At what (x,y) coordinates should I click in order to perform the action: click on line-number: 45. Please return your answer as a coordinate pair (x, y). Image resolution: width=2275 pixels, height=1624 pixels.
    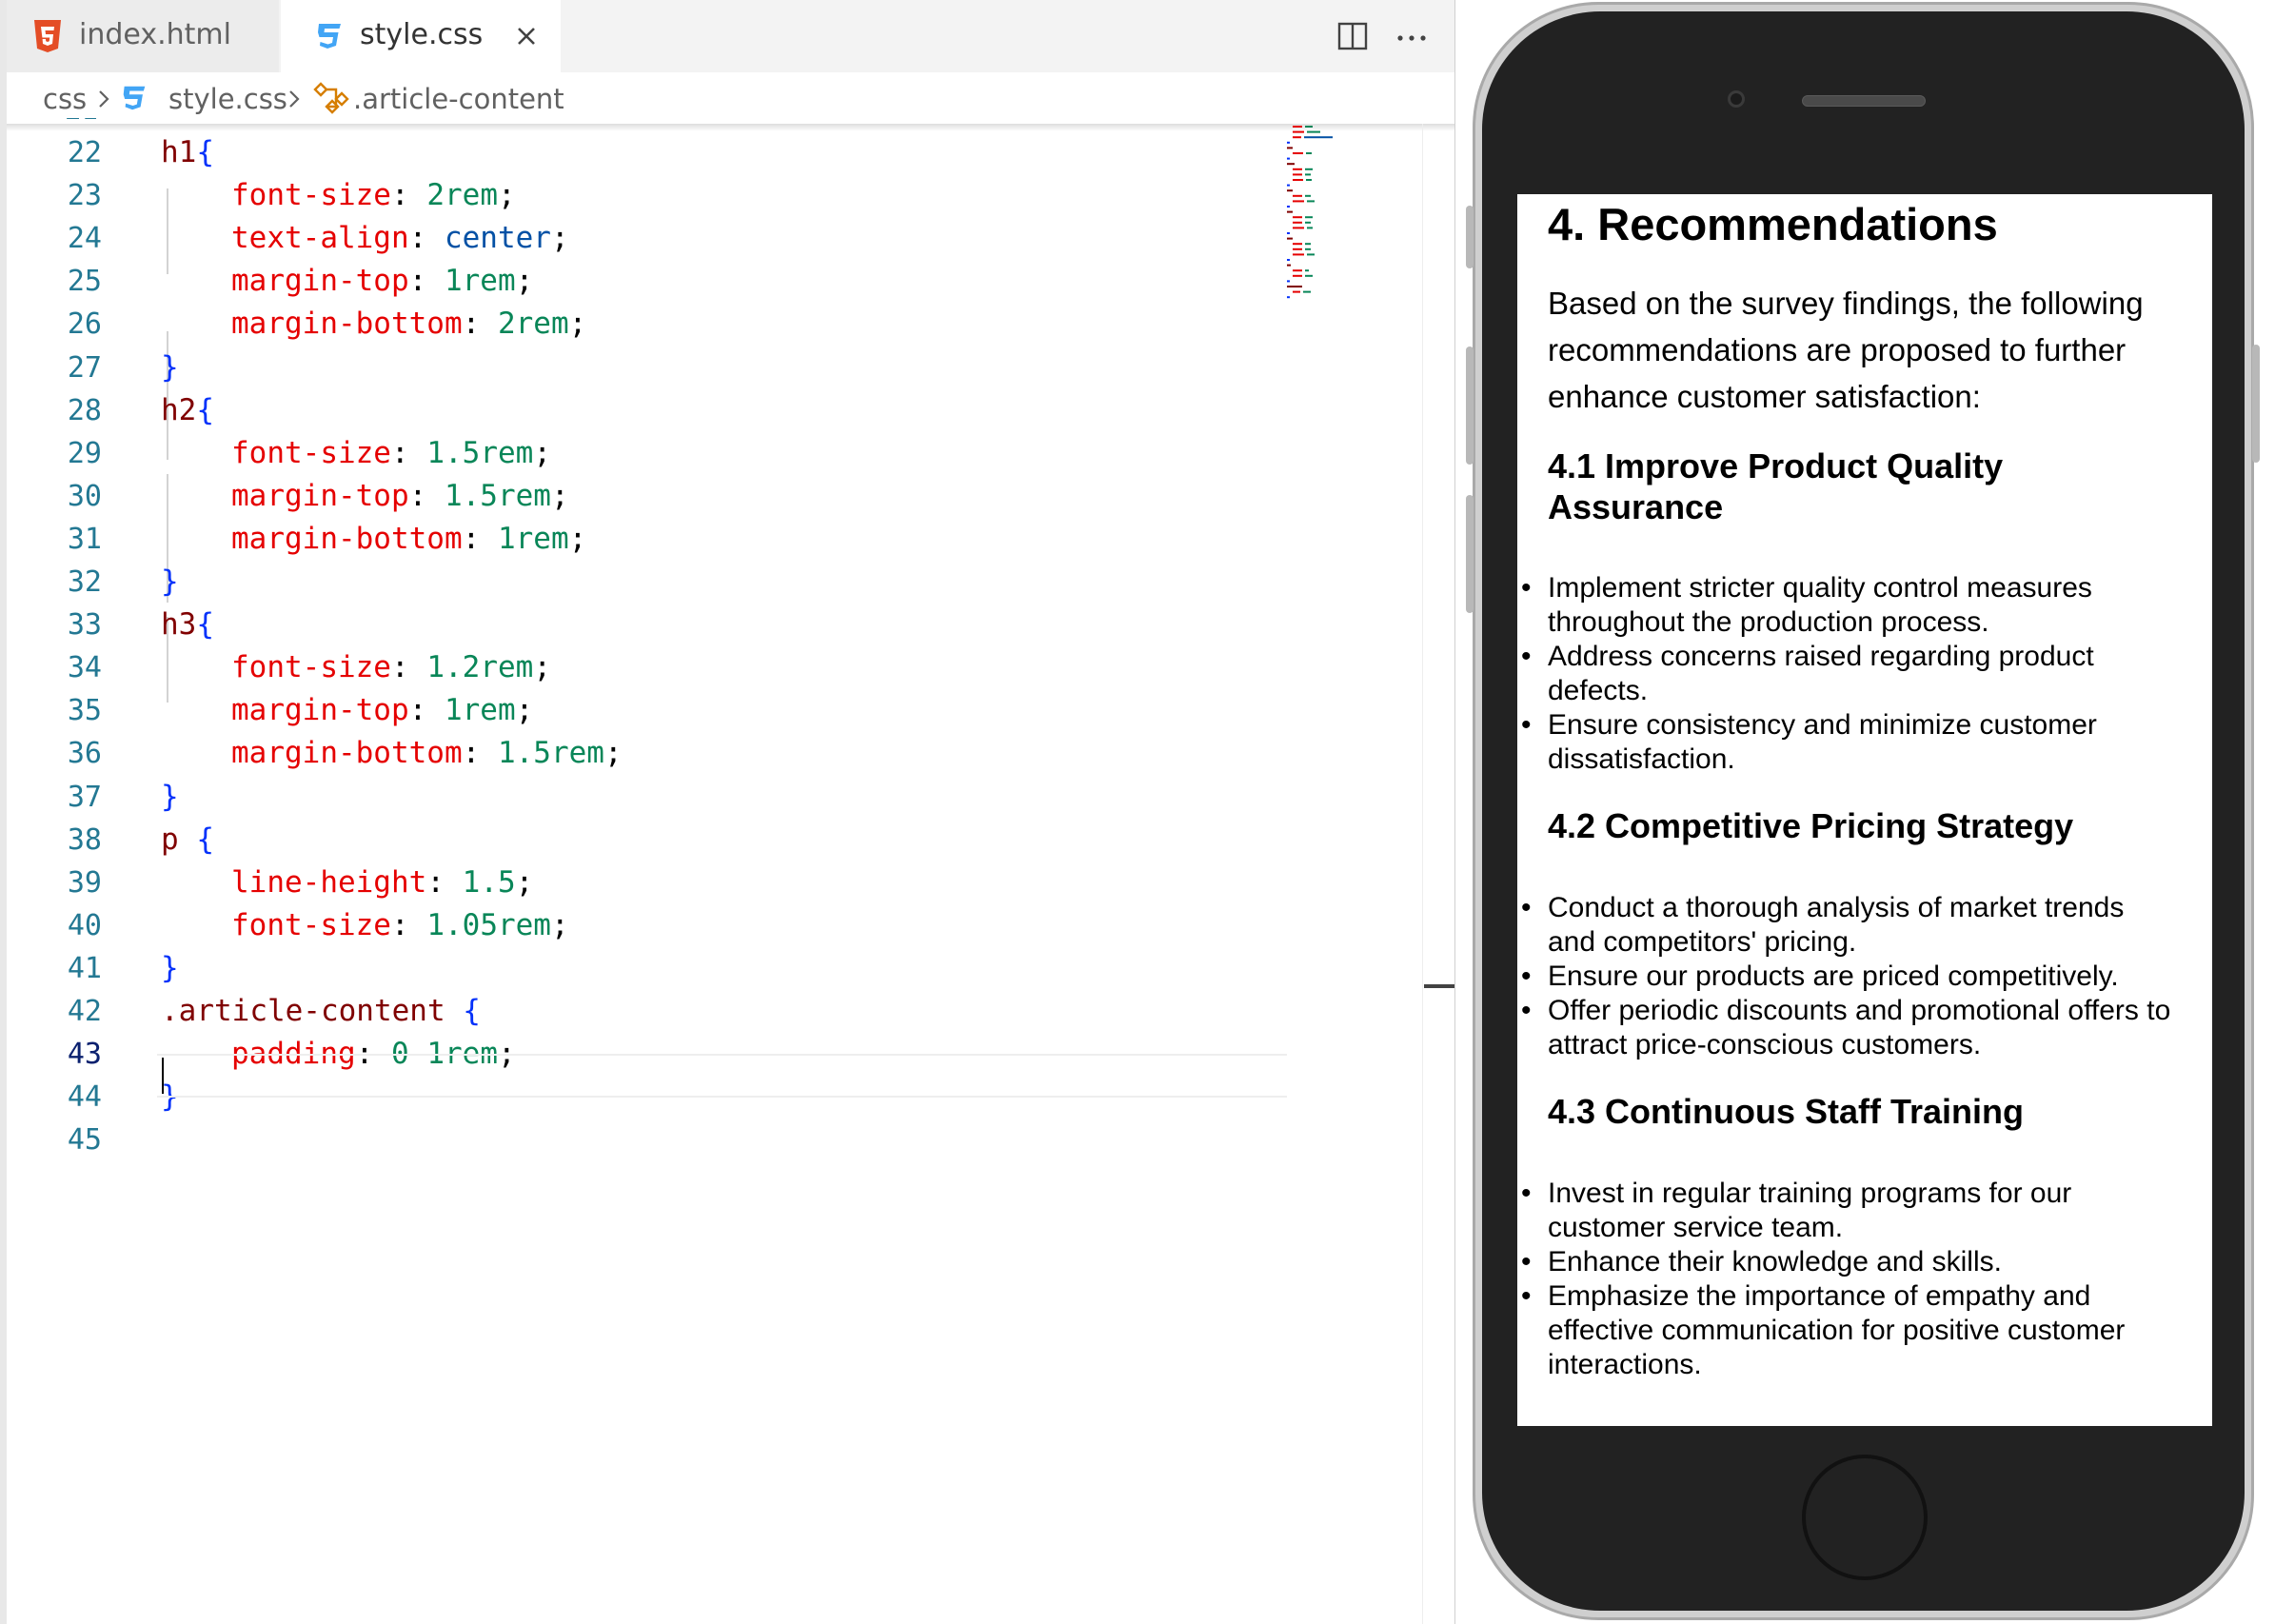
    Looking at the image, I should click on (84, 1140).